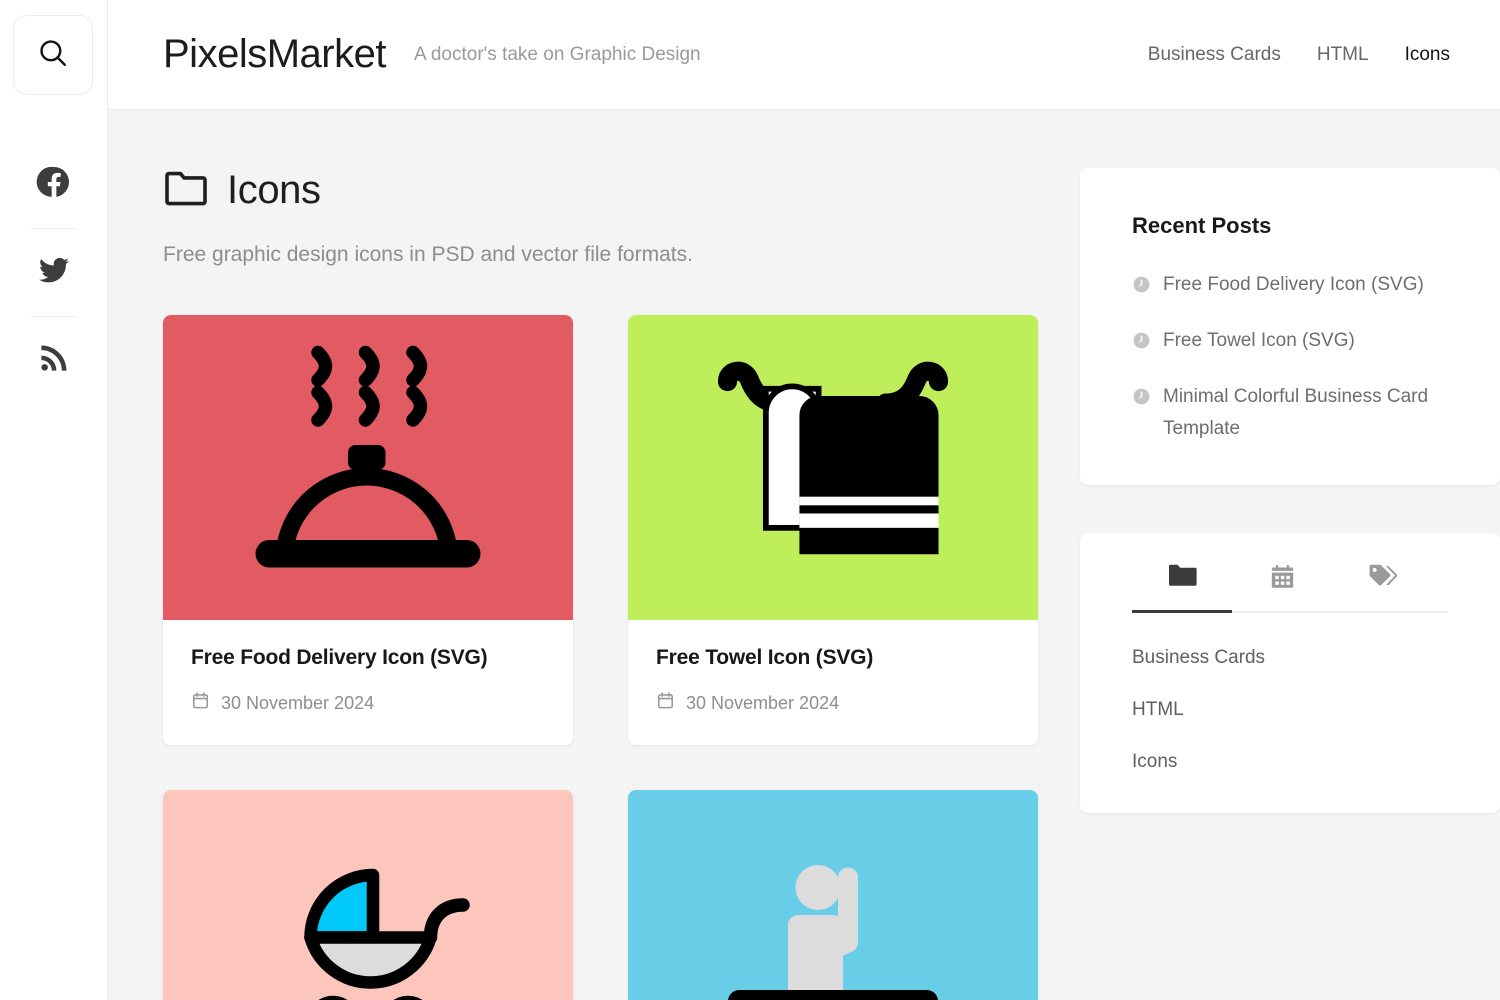 This screenshot has width=1500, height=1000. I want to click on social-links, so click(54, 272).